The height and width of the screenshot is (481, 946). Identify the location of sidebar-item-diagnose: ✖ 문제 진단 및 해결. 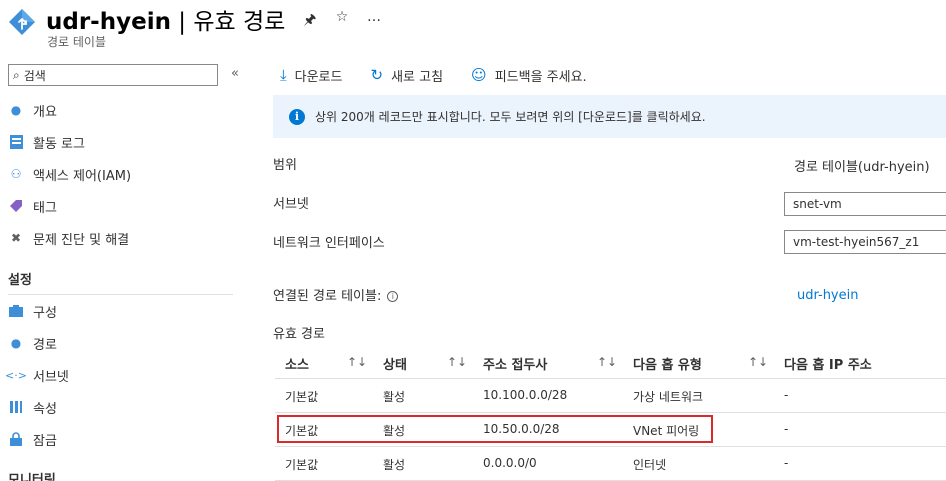
(68, 238).